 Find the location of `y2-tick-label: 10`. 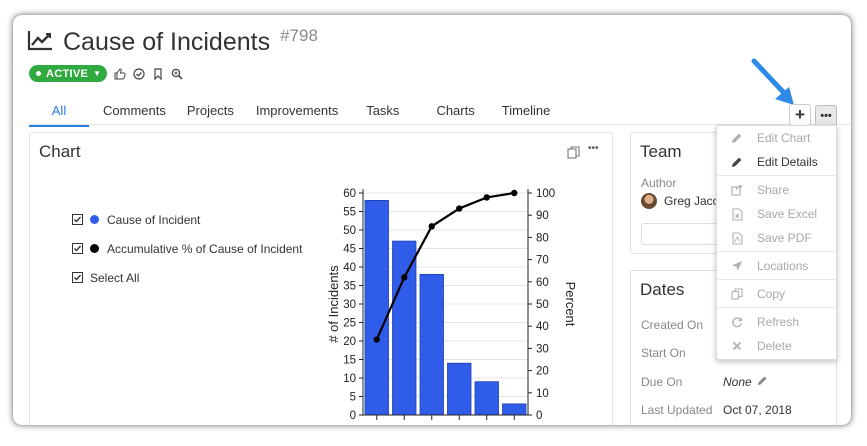

y2-tick-label: 10 is located at coordinates (542, 394).